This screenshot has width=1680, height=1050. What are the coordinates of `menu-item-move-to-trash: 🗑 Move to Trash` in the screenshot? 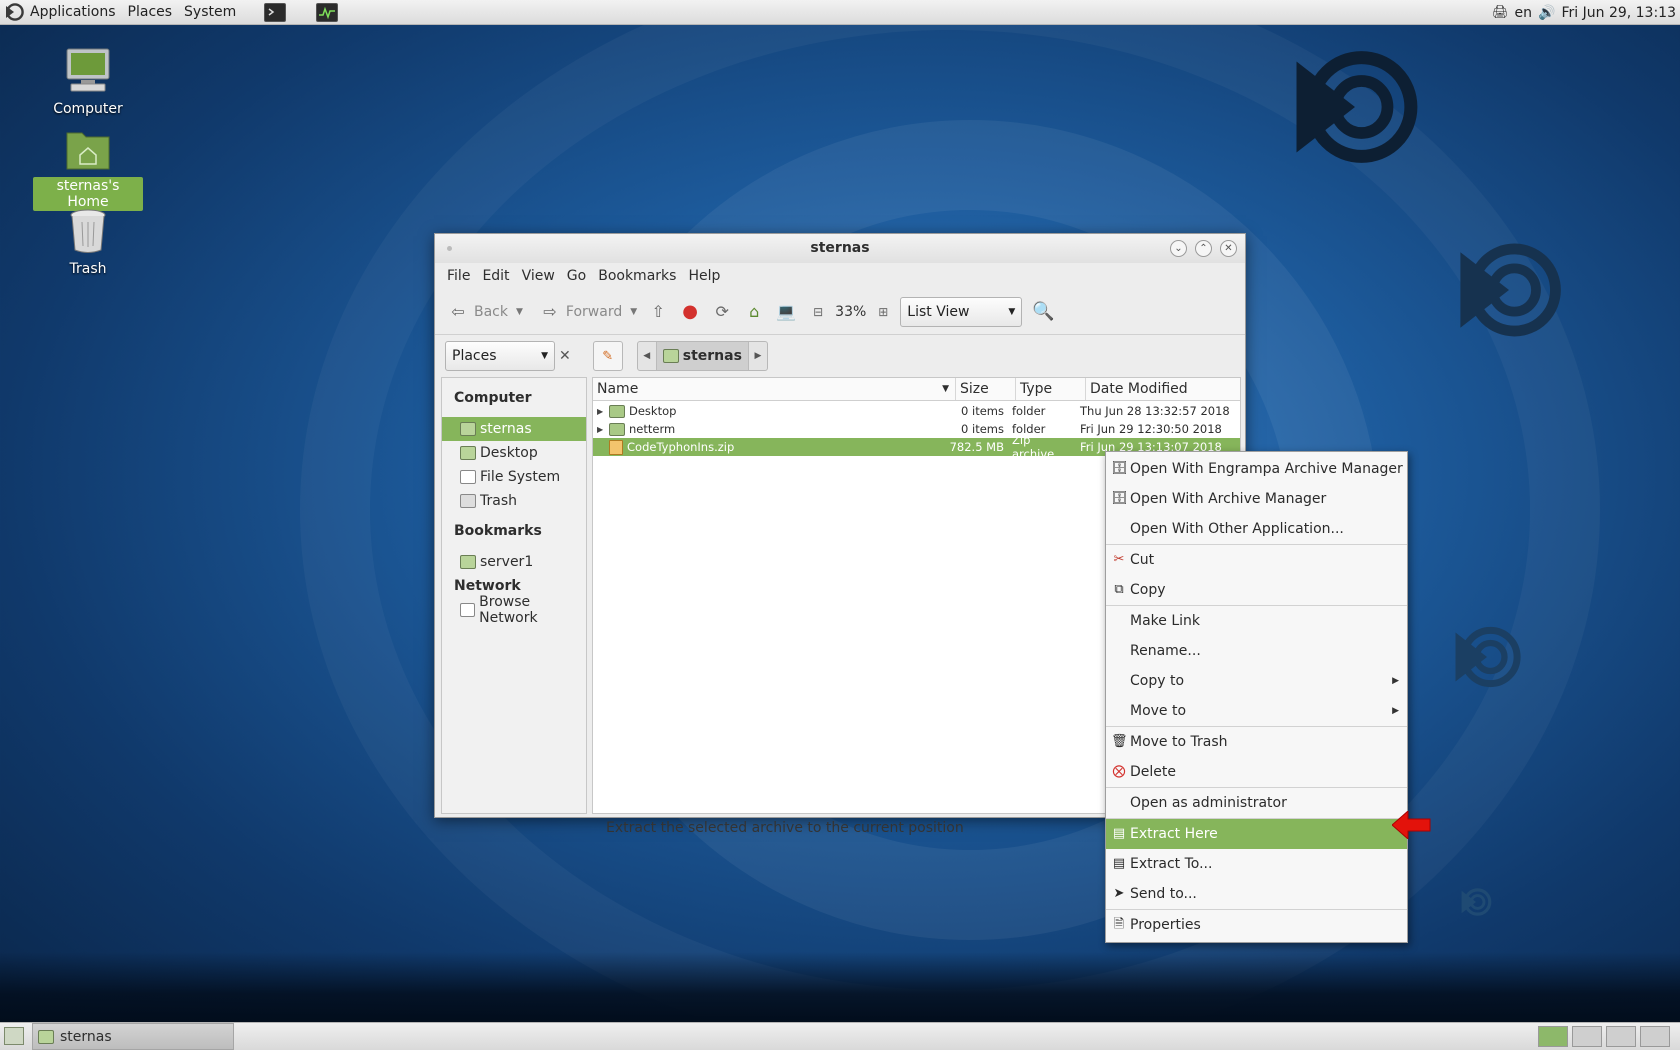 It's located at (1256, 742).